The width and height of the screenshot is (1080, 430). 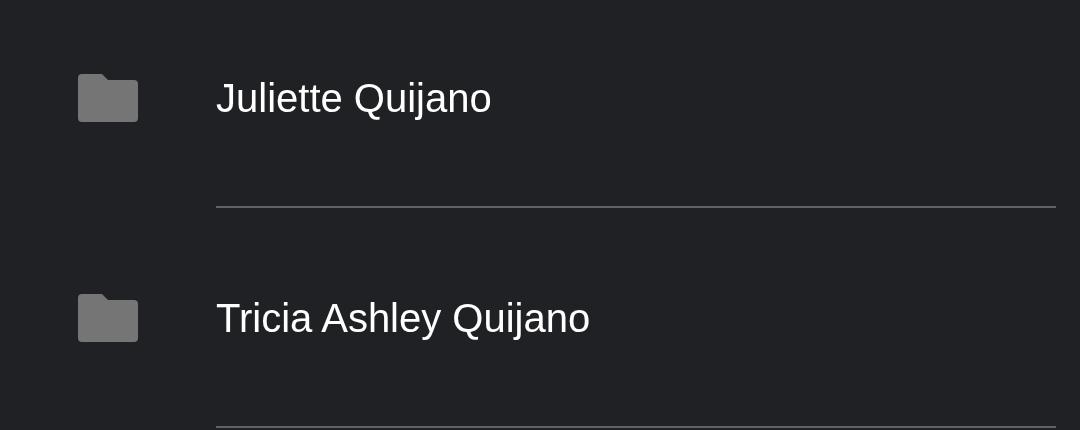 I want to click on folder-name: Juliette Quijano, so click(x=354, y=98).